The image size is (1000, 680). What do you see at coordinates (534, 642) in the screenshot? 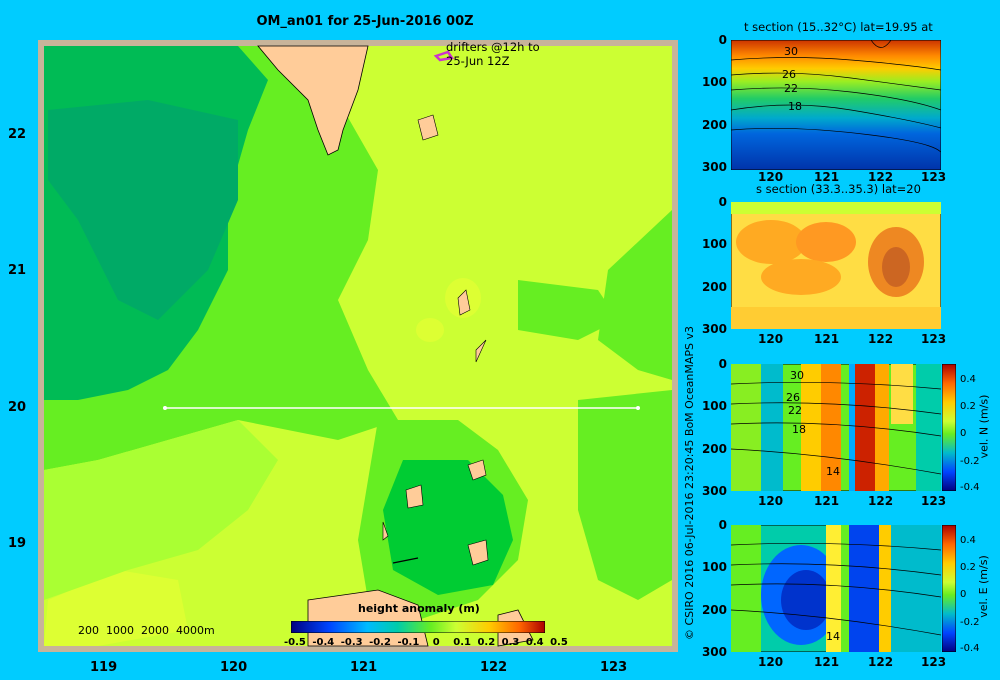
I see `cbar-tick: 0.4` at bounding box center [534, 642].